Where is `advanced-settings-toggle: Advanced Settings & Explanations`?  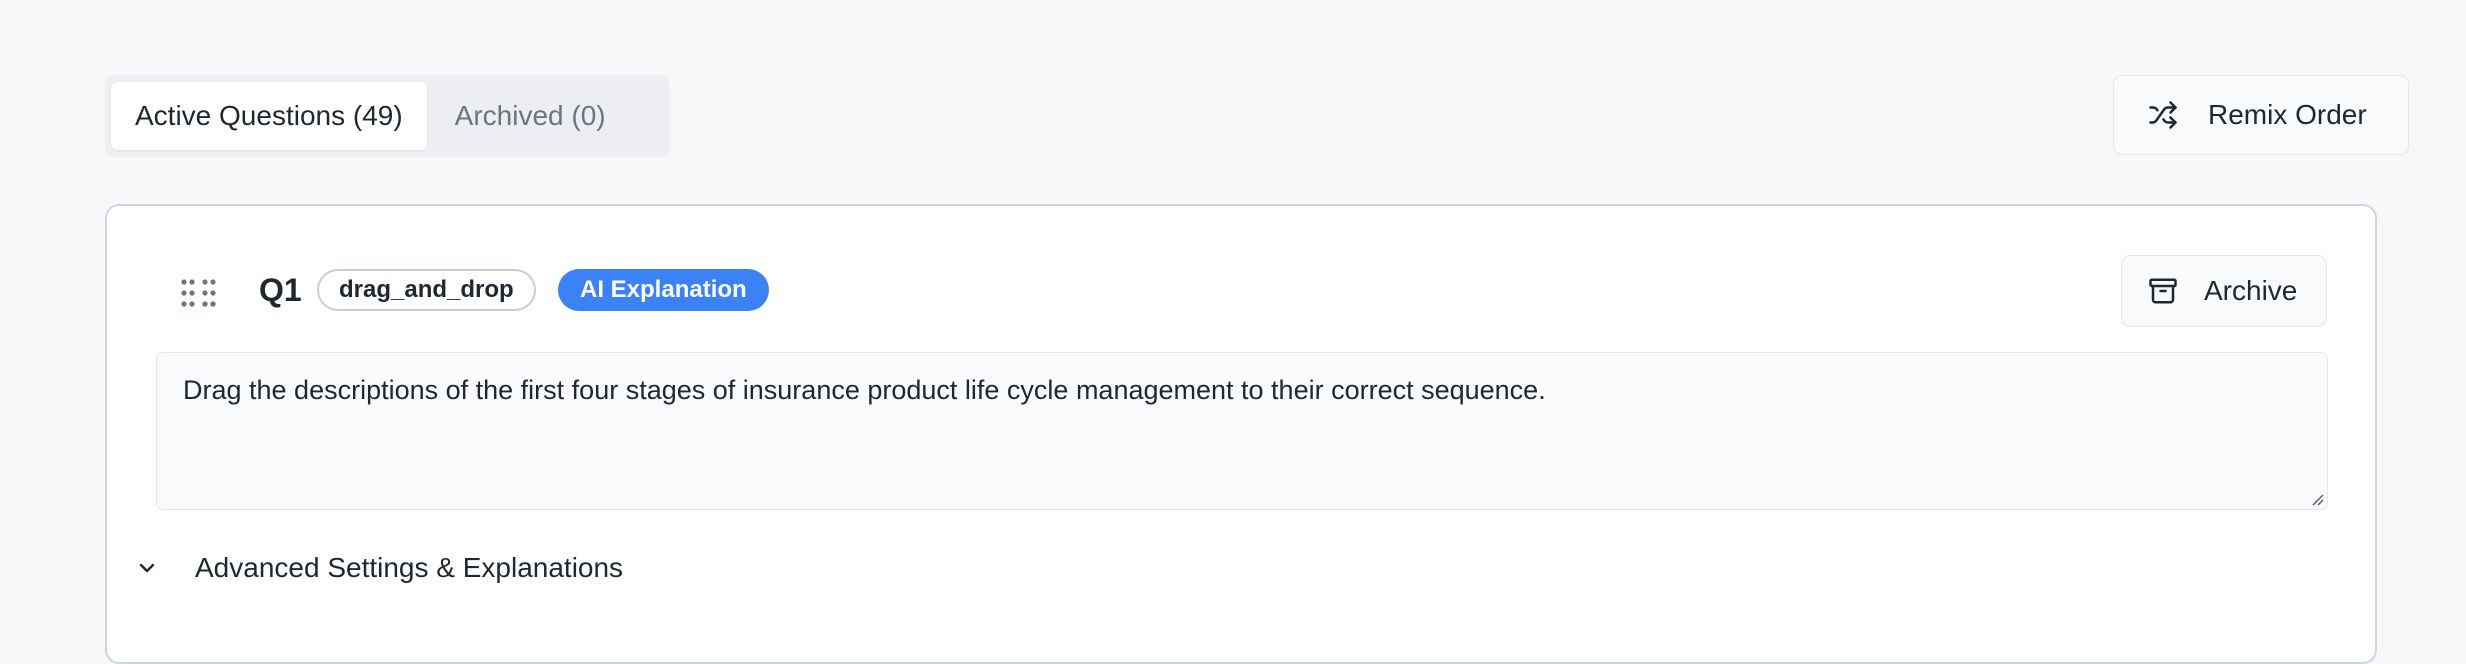
advanced-settings-toggle: Advanced Settings & Explanations is located at coordinates (379, 568).